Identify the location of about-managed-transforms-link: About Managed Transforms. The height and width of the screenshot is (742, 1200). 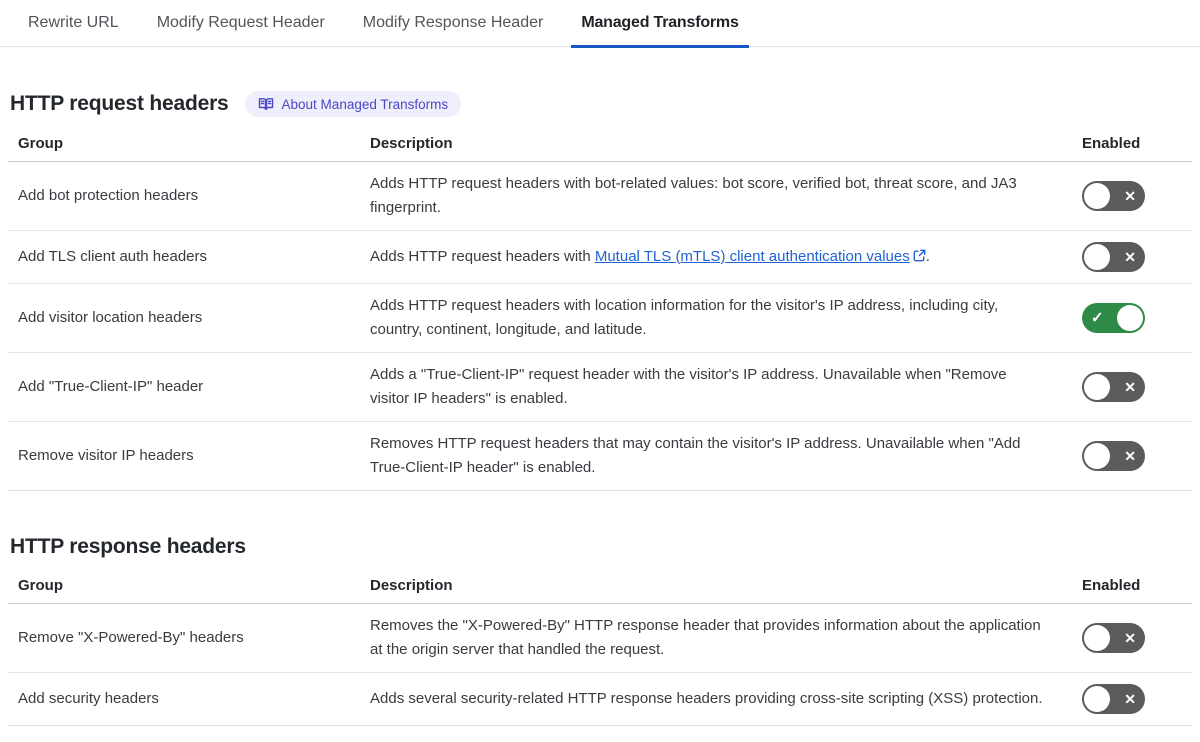
(353, 104).